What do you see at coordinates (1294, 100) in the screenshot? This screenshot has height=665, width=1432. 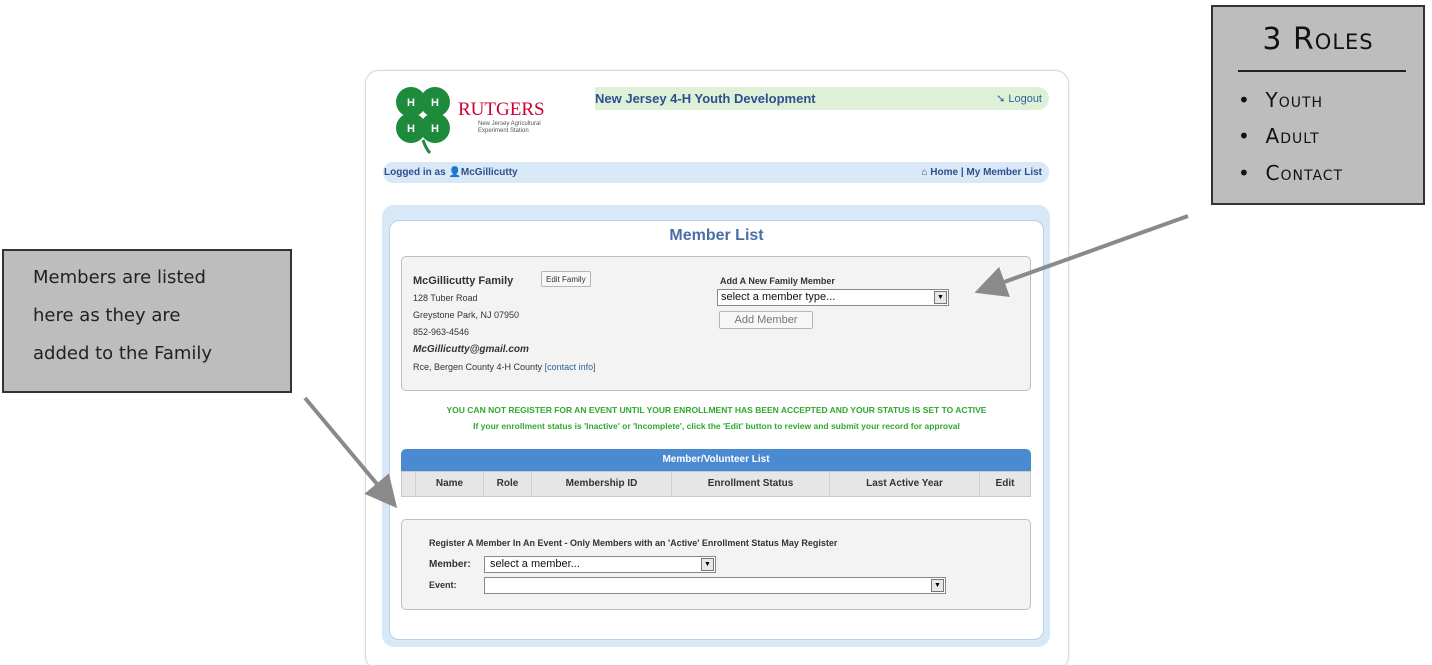 I see `role-label: Youth` at bounding box center [1294, 100].